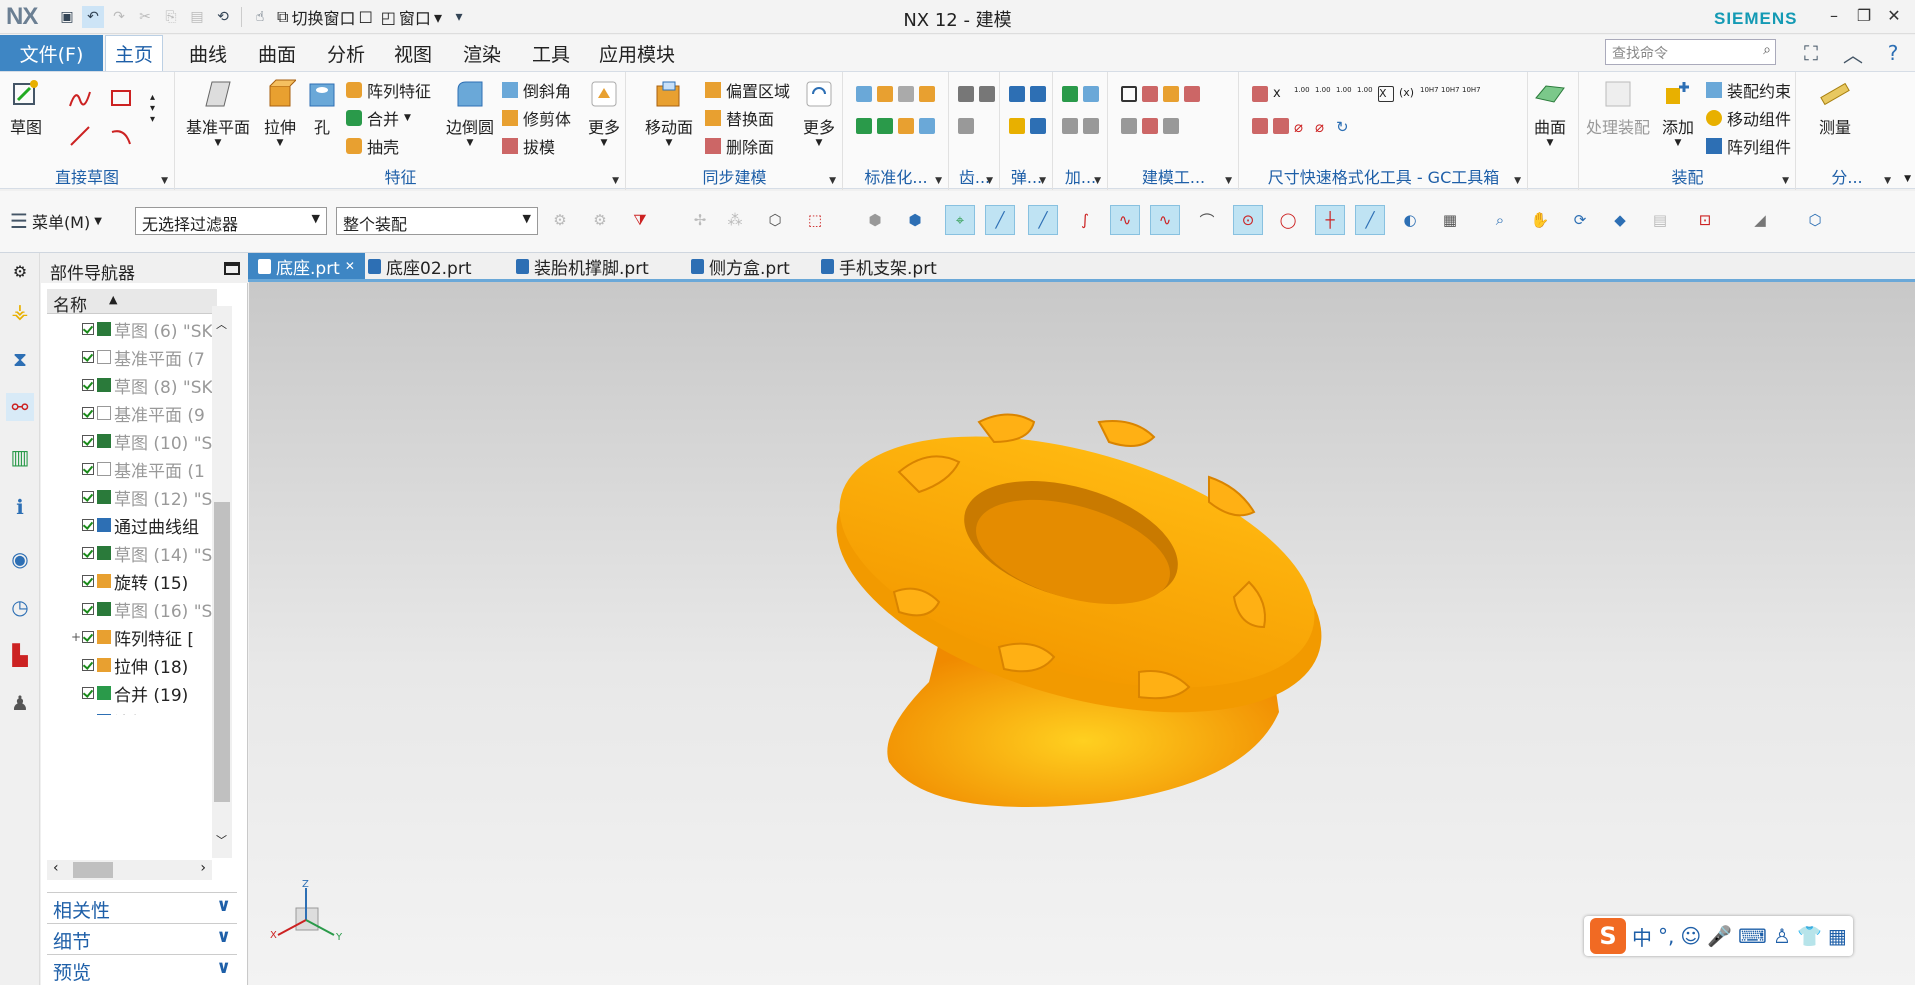 The width and height of the screenshot is (1915, 985). I want to click on doc-tab-side-box: 侧方盒.prt, so click(740, 266).